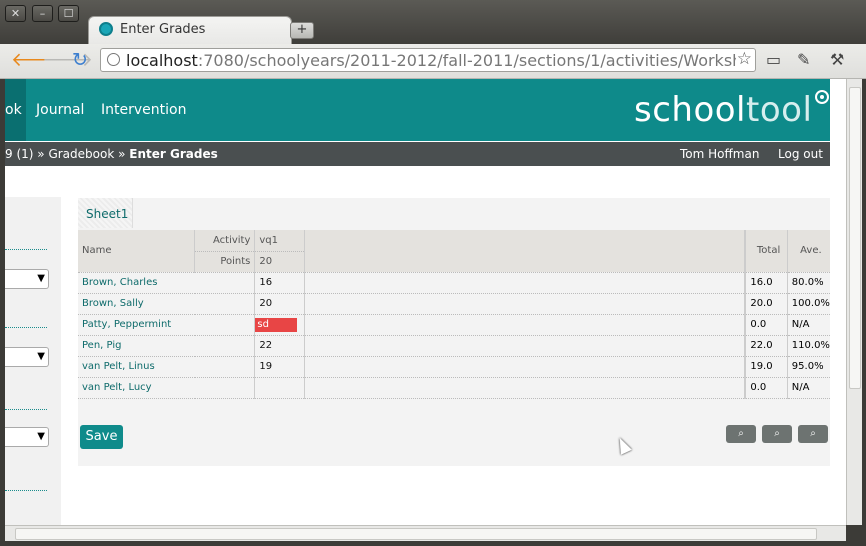 Image resolution: width=866 pixels, height=546 pixels. What do you see at coordinates (105, 213) in the screenshot?
I see `tab-sheet1: Sheet1` at bounding box center [105, 213].